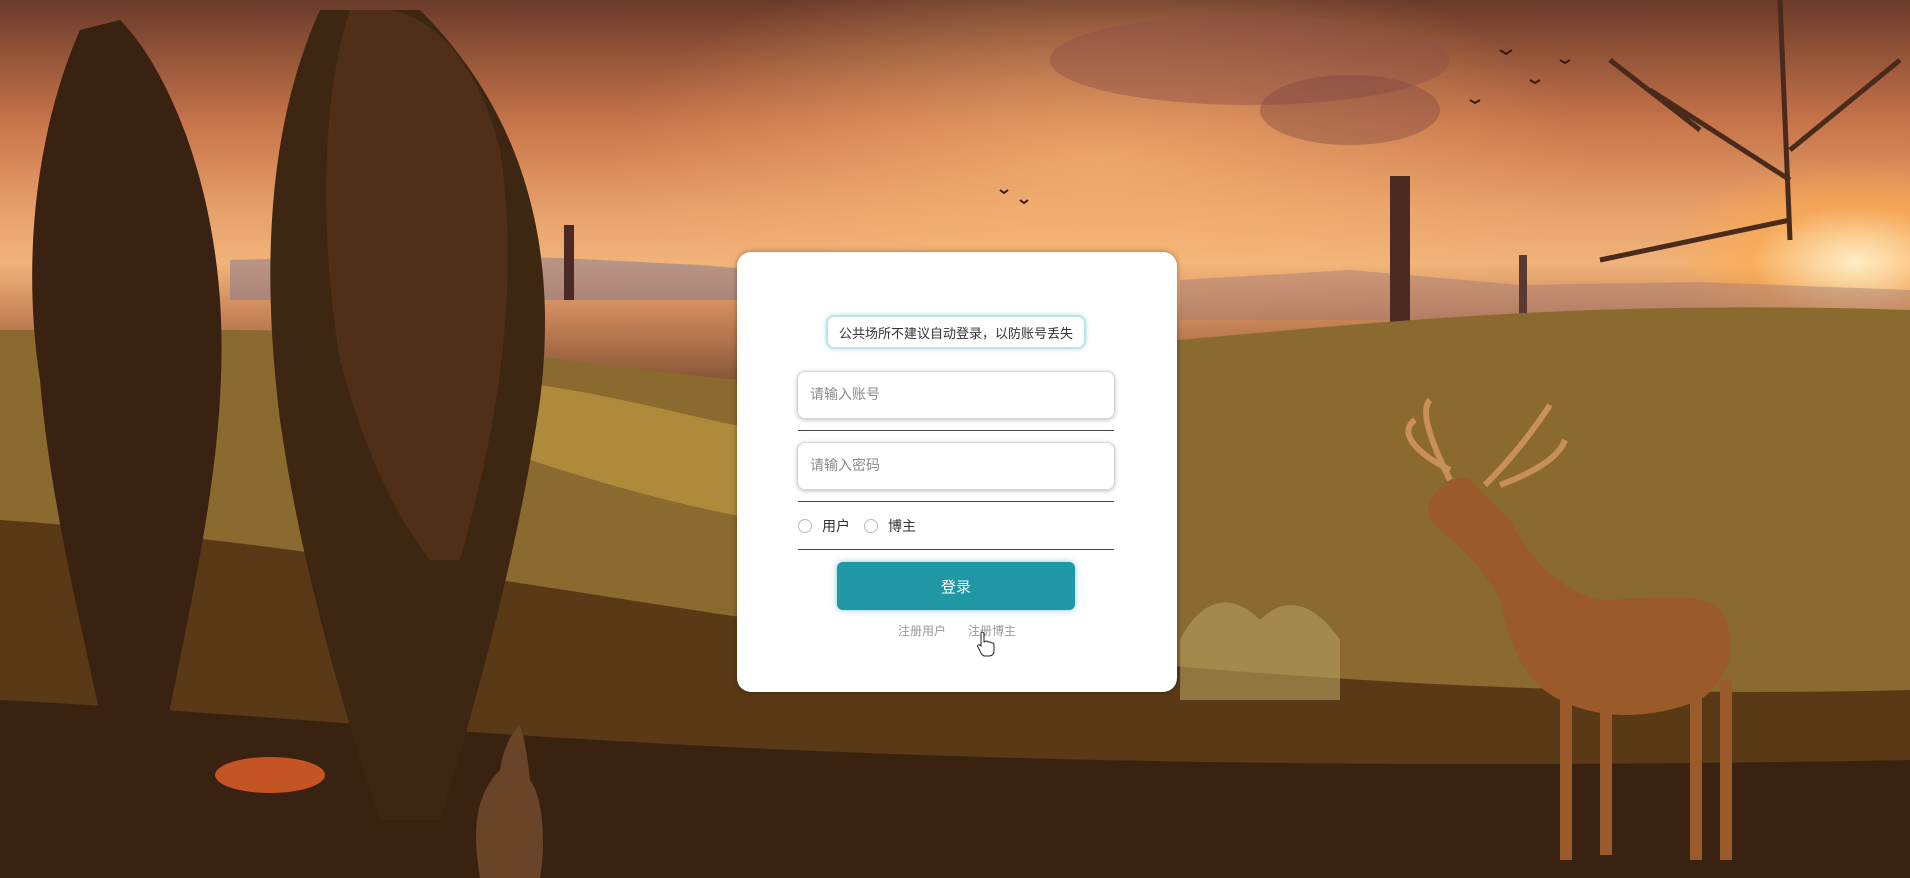  Describe the element at coordinates (956, 332) in the screenshot. I see `auto-login-notice: 公共场所不建议自动登录，以防账号丢失` at that location.